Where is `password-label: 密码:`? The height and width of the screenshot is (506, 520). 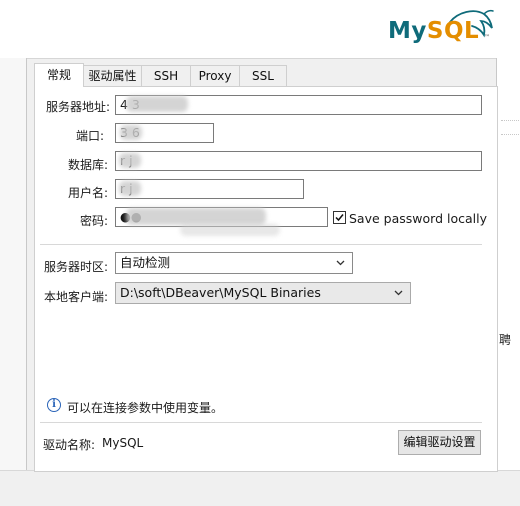 password-label: 密码: is located at coordinates (93, 221).